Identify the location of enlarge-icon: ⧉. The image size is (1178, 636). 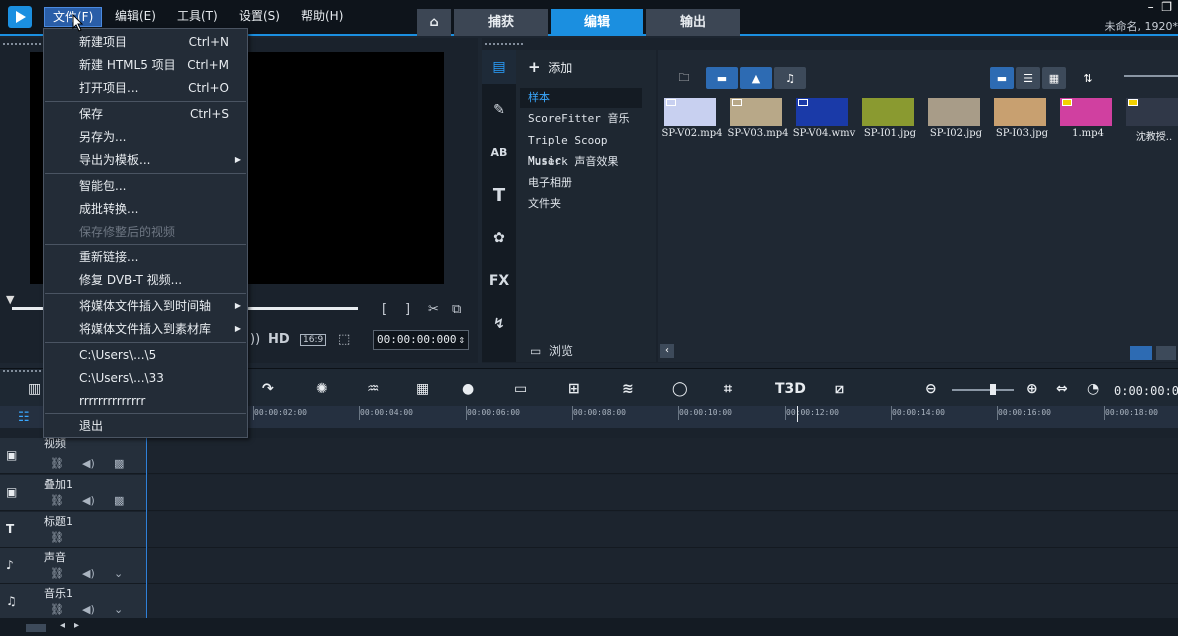
(456, 309).